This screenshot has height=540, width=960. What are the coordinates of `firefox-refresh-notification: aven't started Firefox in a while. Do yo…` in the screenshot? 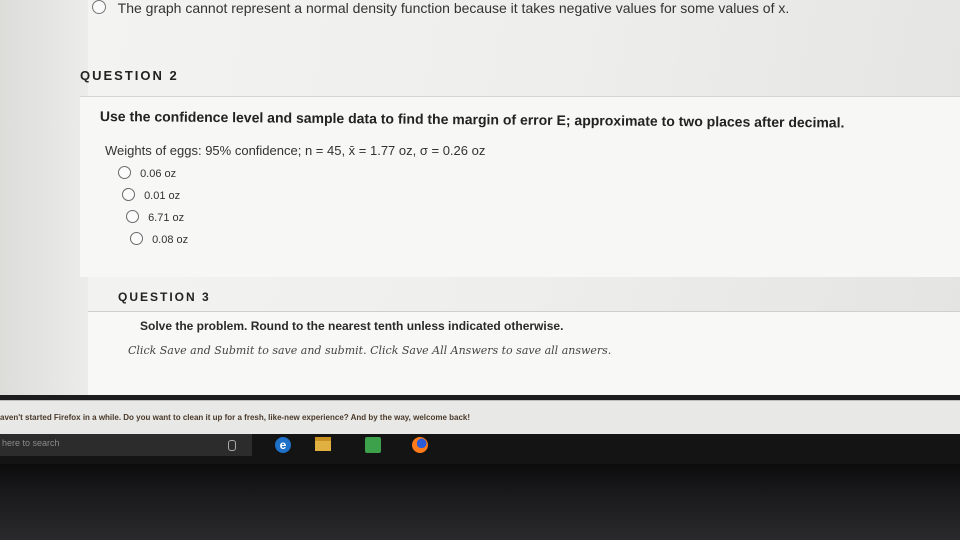 It's located at (480, 417).